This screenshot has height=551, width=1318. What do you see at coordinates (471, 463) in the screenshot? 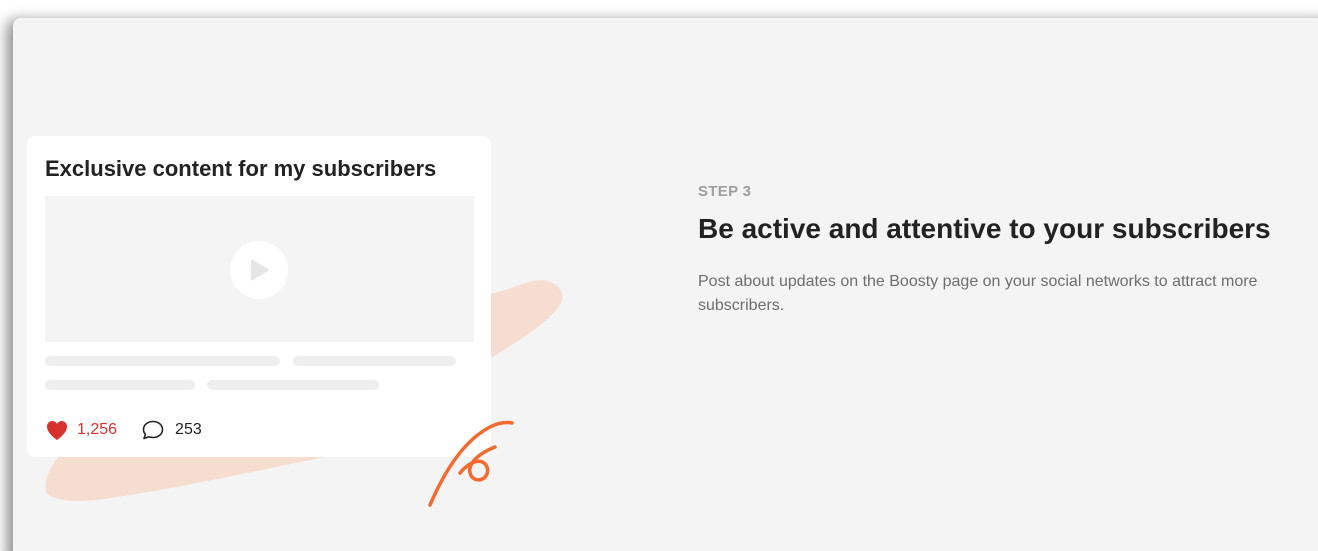
I see `squiggle-decoration` at bounding box center [471, 463].